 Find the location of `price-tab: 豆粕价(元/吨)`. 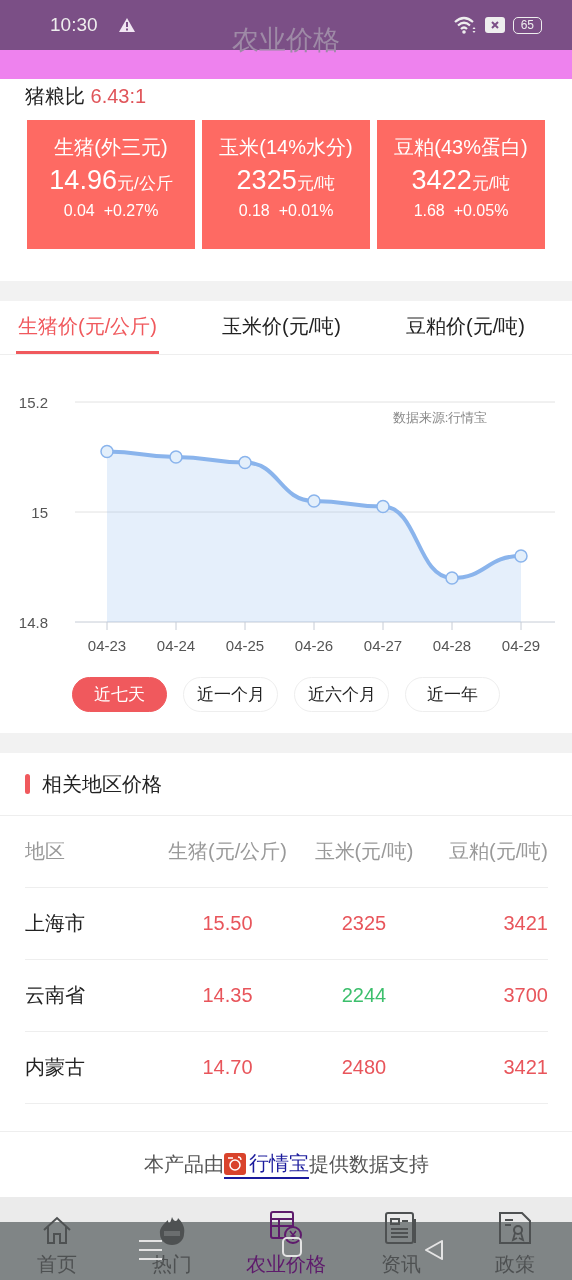

price-tab: 豆粕价(元/吨) is located at coordinates (465, 327).